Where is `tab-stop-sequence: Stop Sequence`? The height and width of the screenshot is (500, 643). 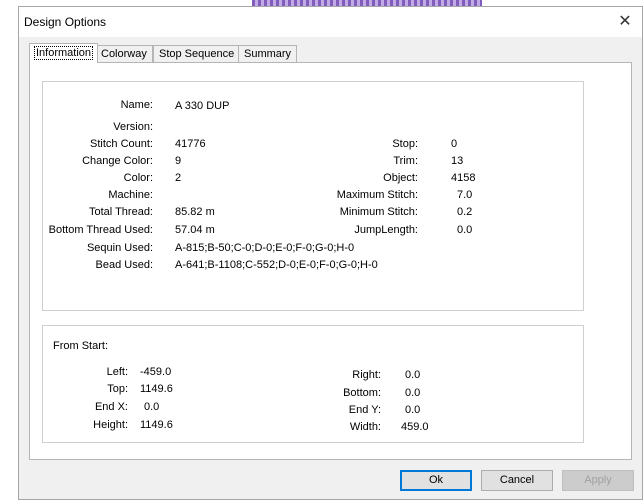
tab-stop-sequence: Stop Sequence is located at coordinates (197, 53).